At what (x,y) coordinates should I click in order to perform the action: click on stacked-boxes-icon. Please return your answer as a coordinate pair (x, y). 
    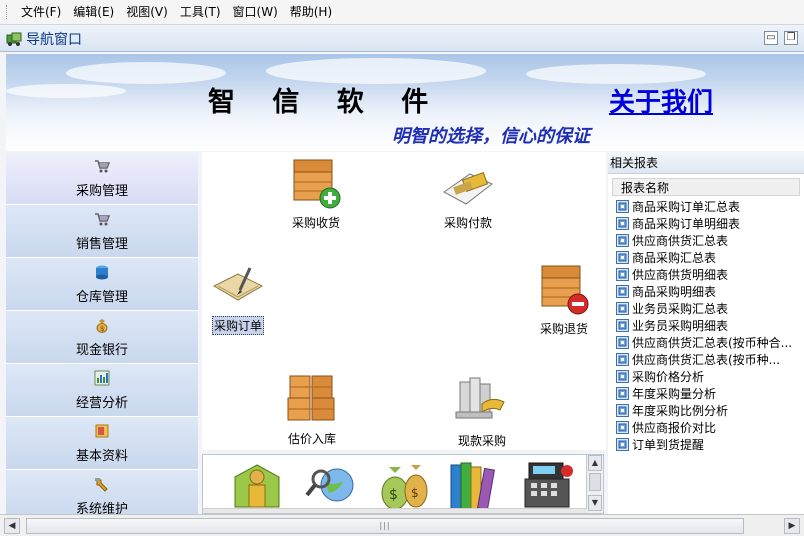
    Looking at the image, I should click on (311, 398).